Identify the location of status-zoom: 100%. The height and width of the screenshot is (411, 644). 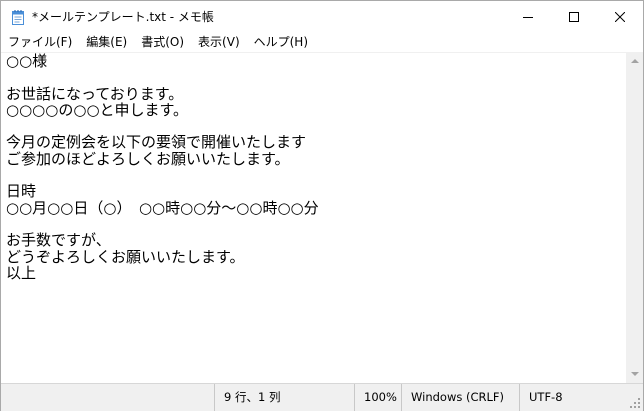
(377, 397).